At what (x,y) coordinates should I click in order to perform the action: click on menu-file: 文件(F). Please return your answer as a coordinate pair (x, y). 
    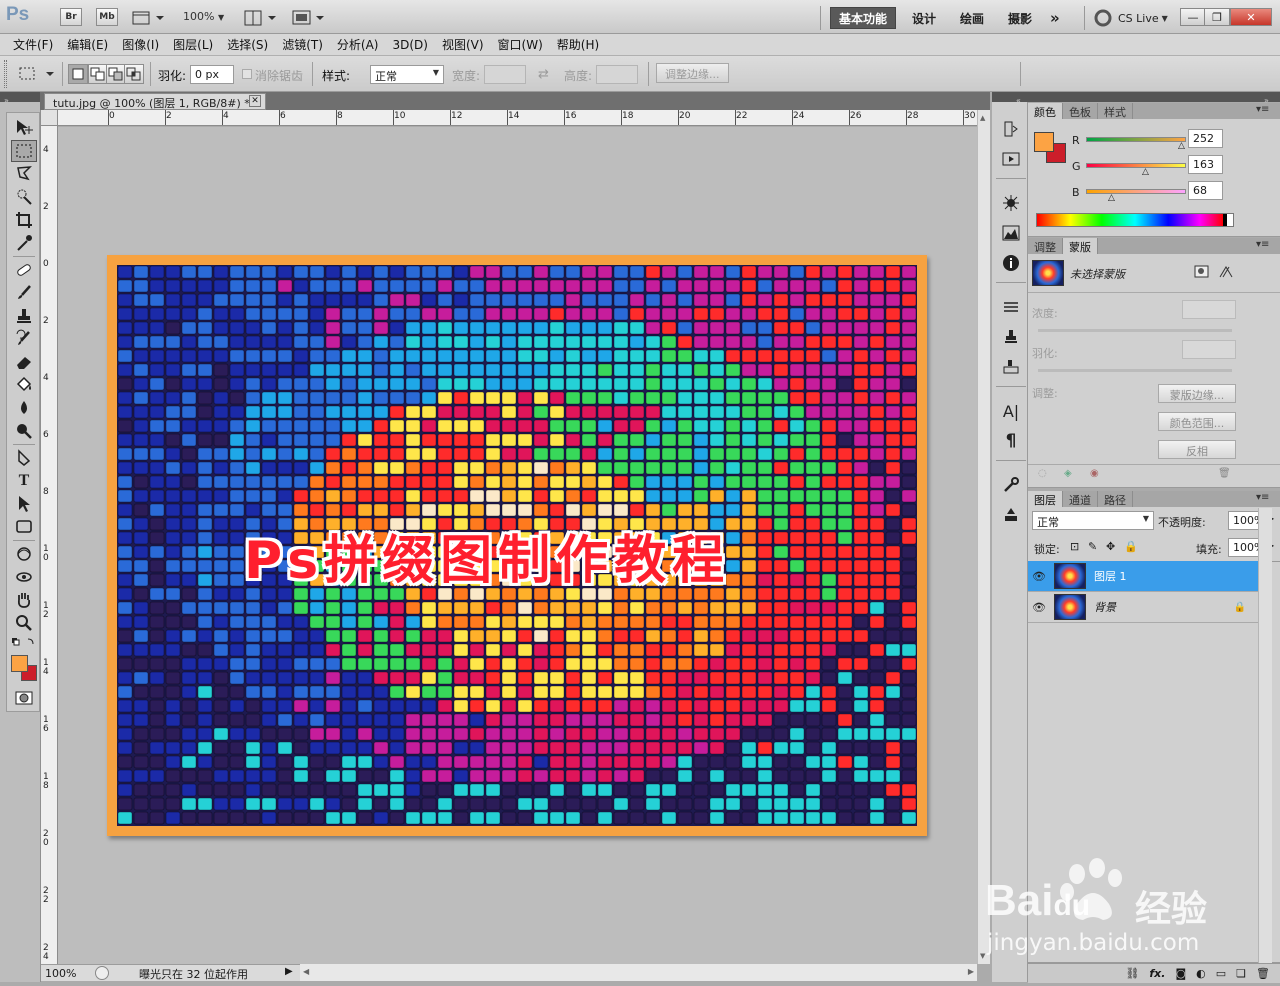
    Looking at the image, I should click on (33, 44).